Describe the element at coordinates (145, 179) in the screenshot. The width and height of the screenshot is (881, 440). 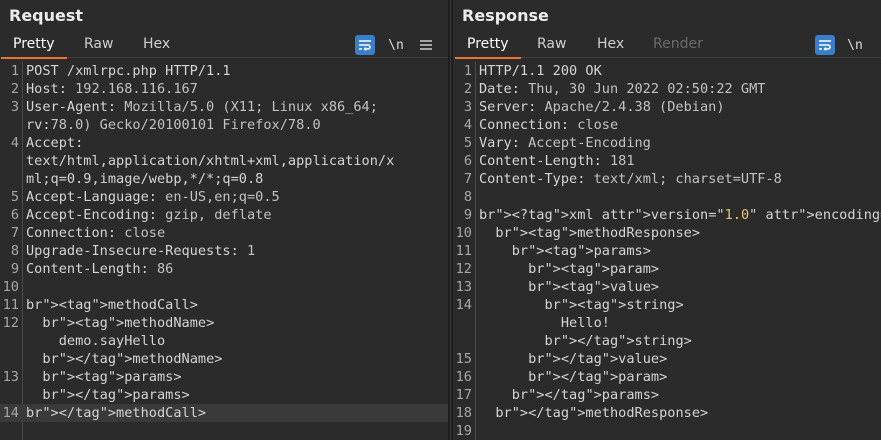
I see `code-text: ml;q=0.9,image/webp,*/*;q=0.8` at that location.